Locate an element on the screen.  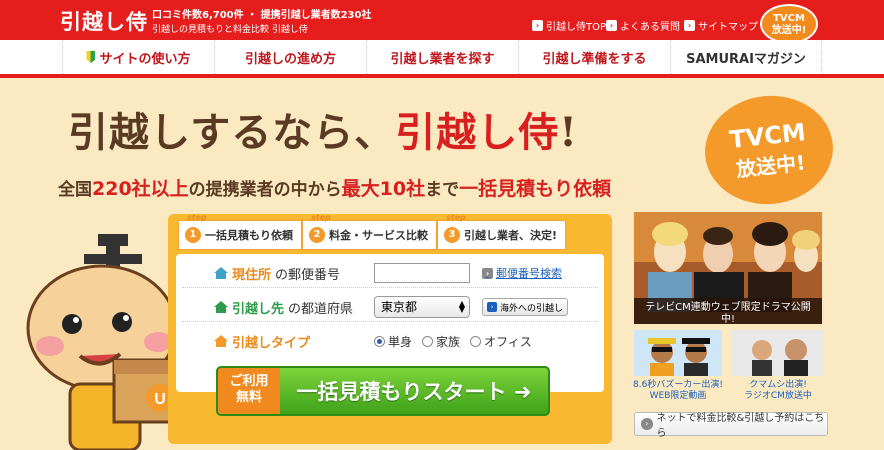
tv-drama-promo-banner: テレビCM連動ウェブ限定ドラマ公開 中! is located at coordinates (728, 268).